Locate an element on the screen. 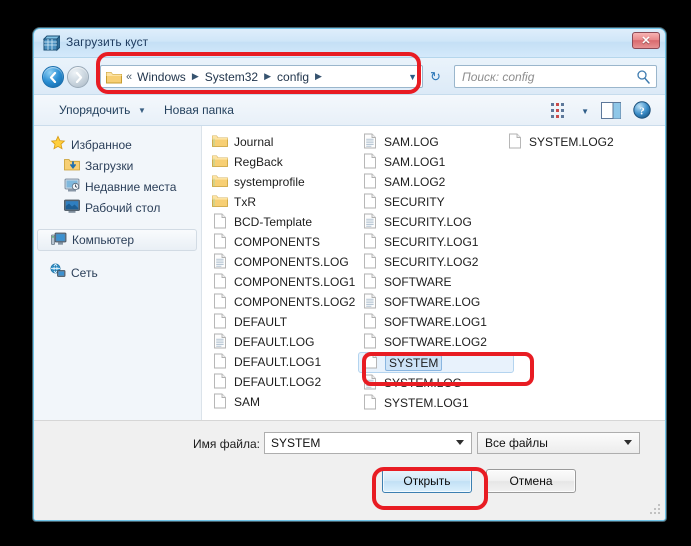 Image resolution: width=691 pixels, height=546 pixels. file-name: SYSTEM is located at coordinates (414, 362).